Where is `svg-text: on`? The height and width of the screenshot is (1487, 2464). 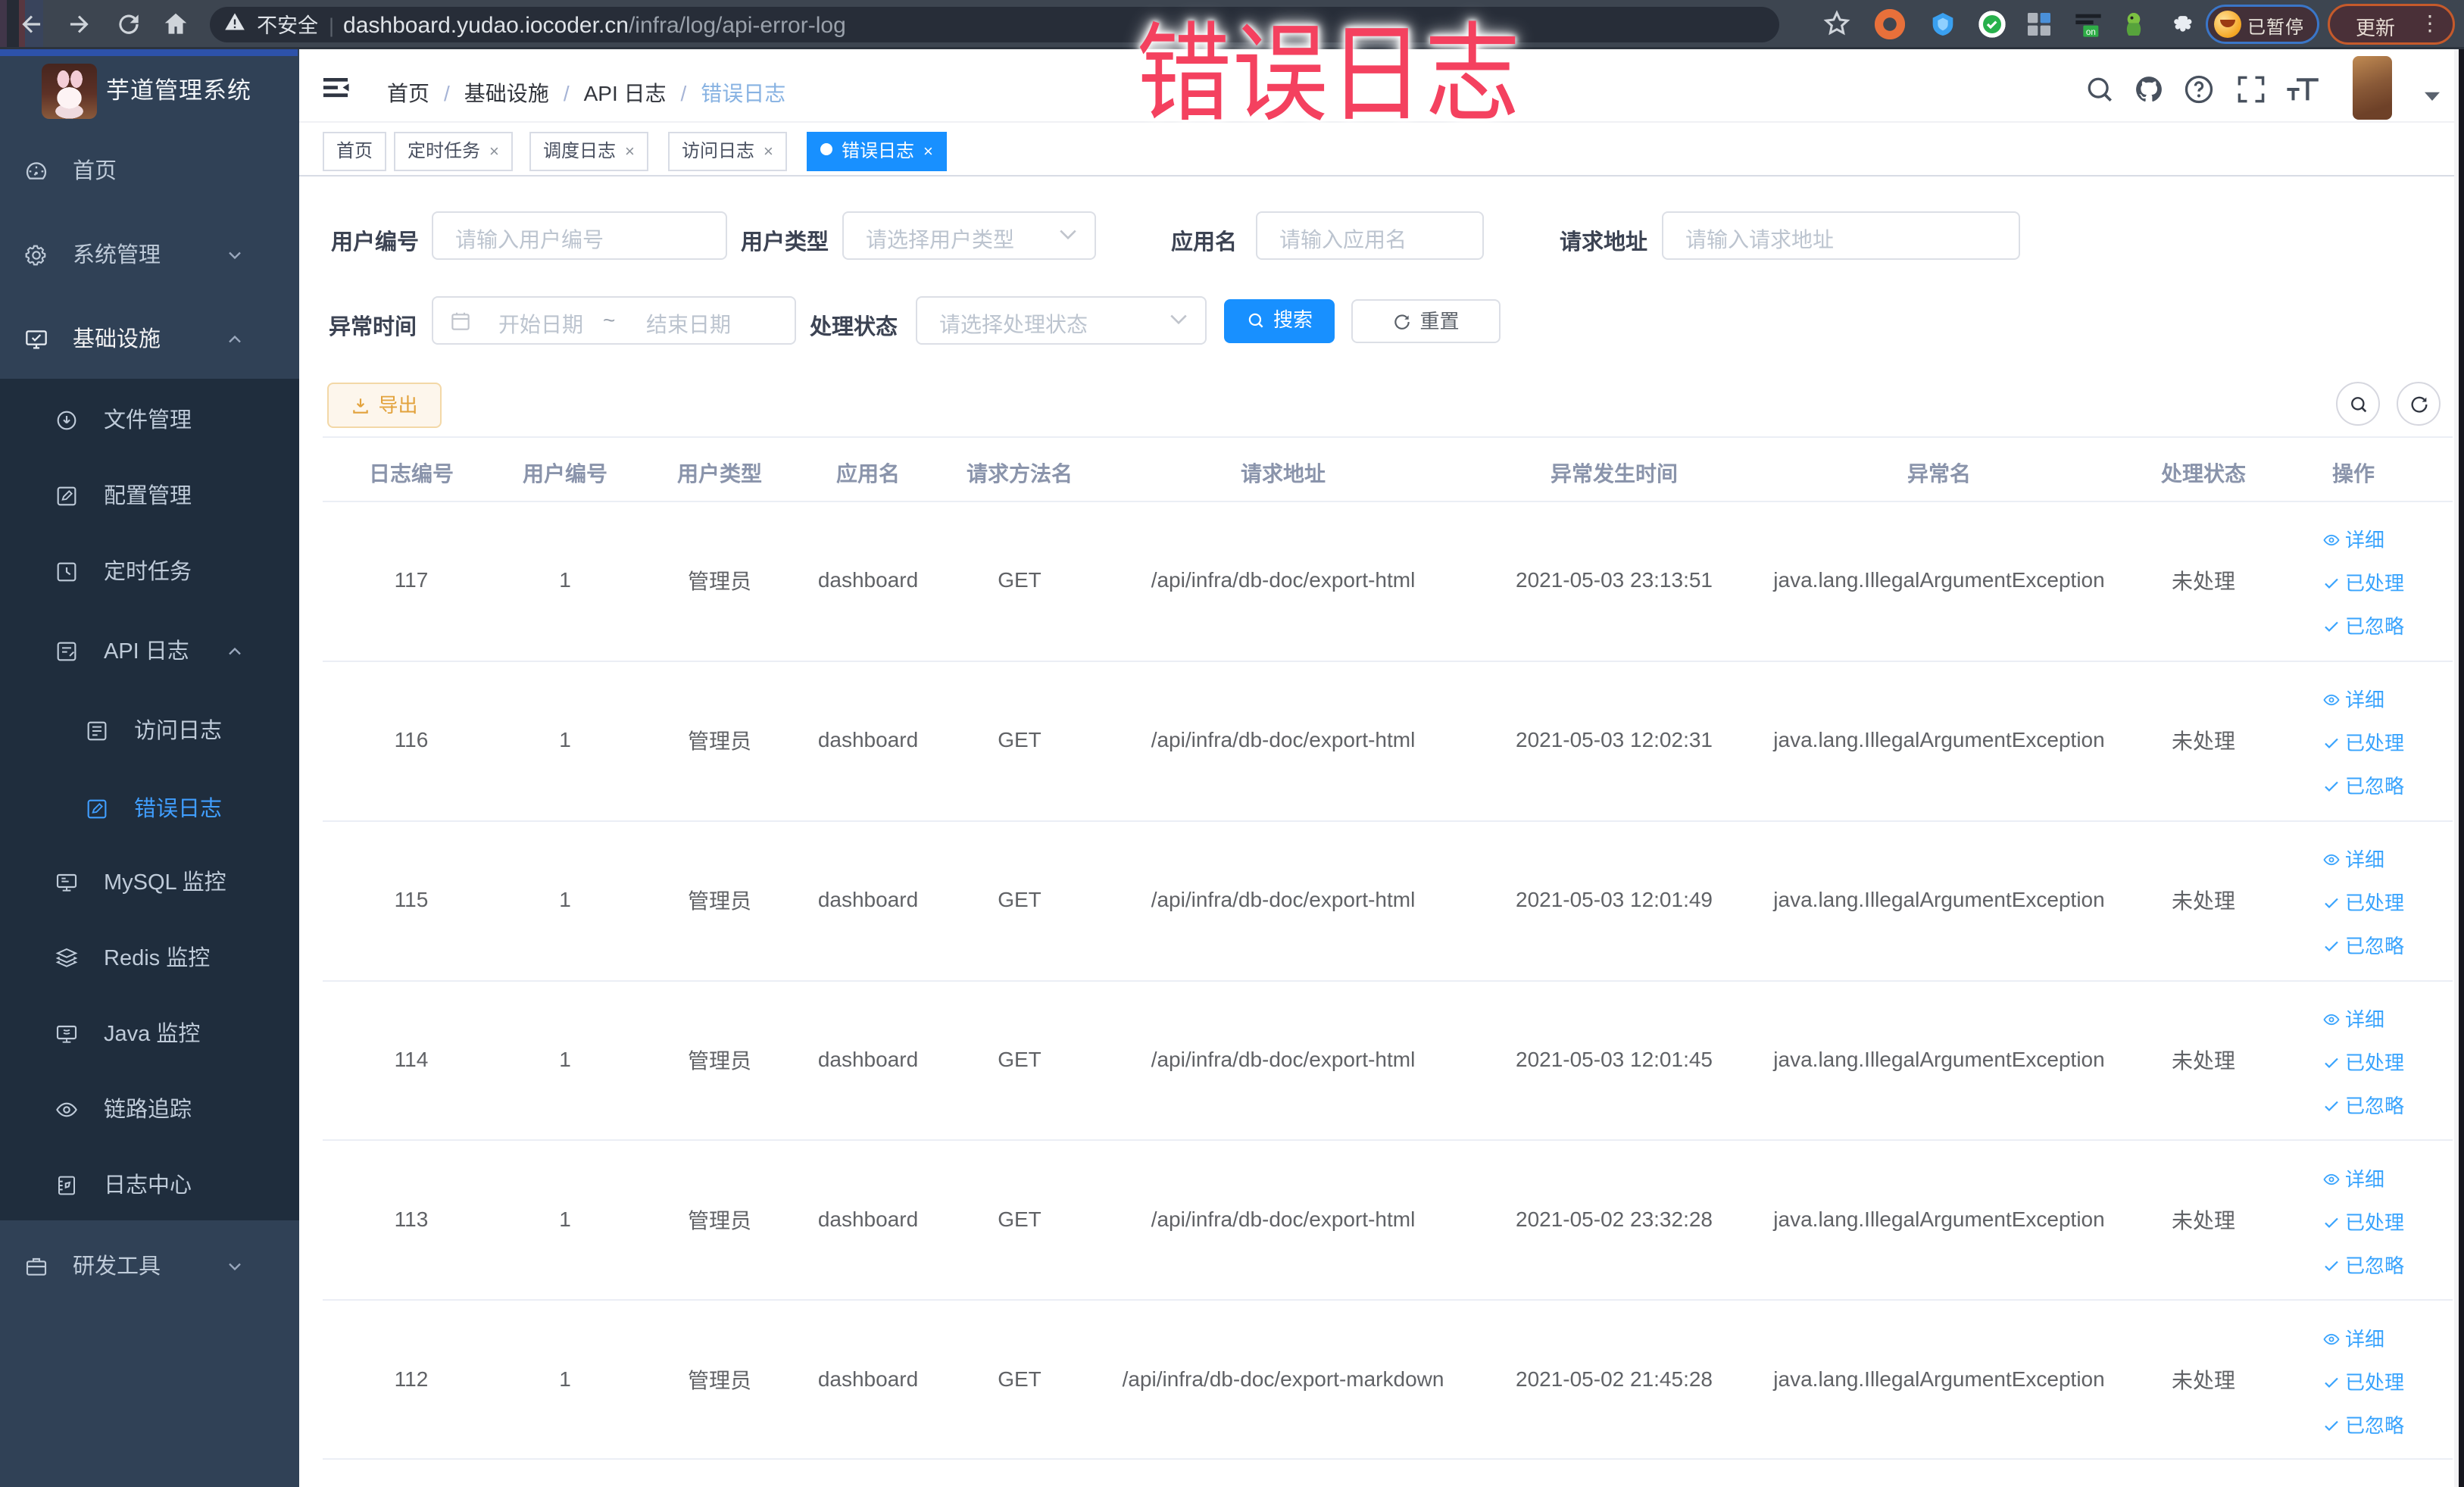
svg-text: on is located at coordinates (2091, 32).